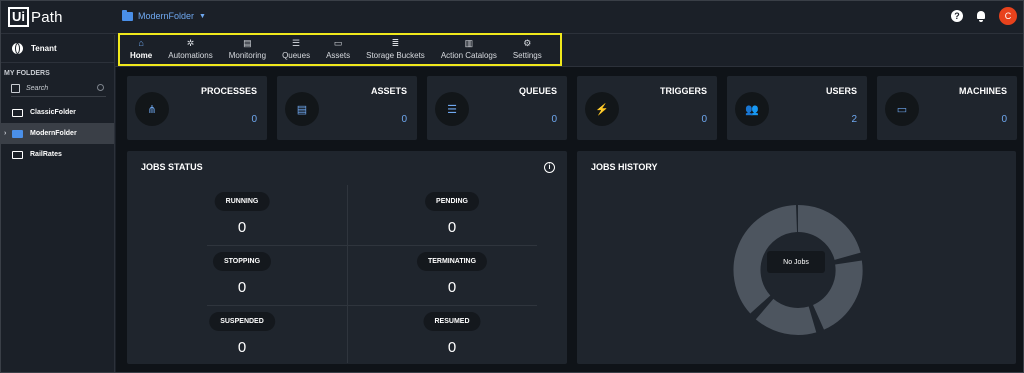 This screenshot has height=373, width=1024. What do you see at coordinates (683, 91) in the screenshot?
I see `card-title: TRIGGERS` at bounding box center [683, 91].